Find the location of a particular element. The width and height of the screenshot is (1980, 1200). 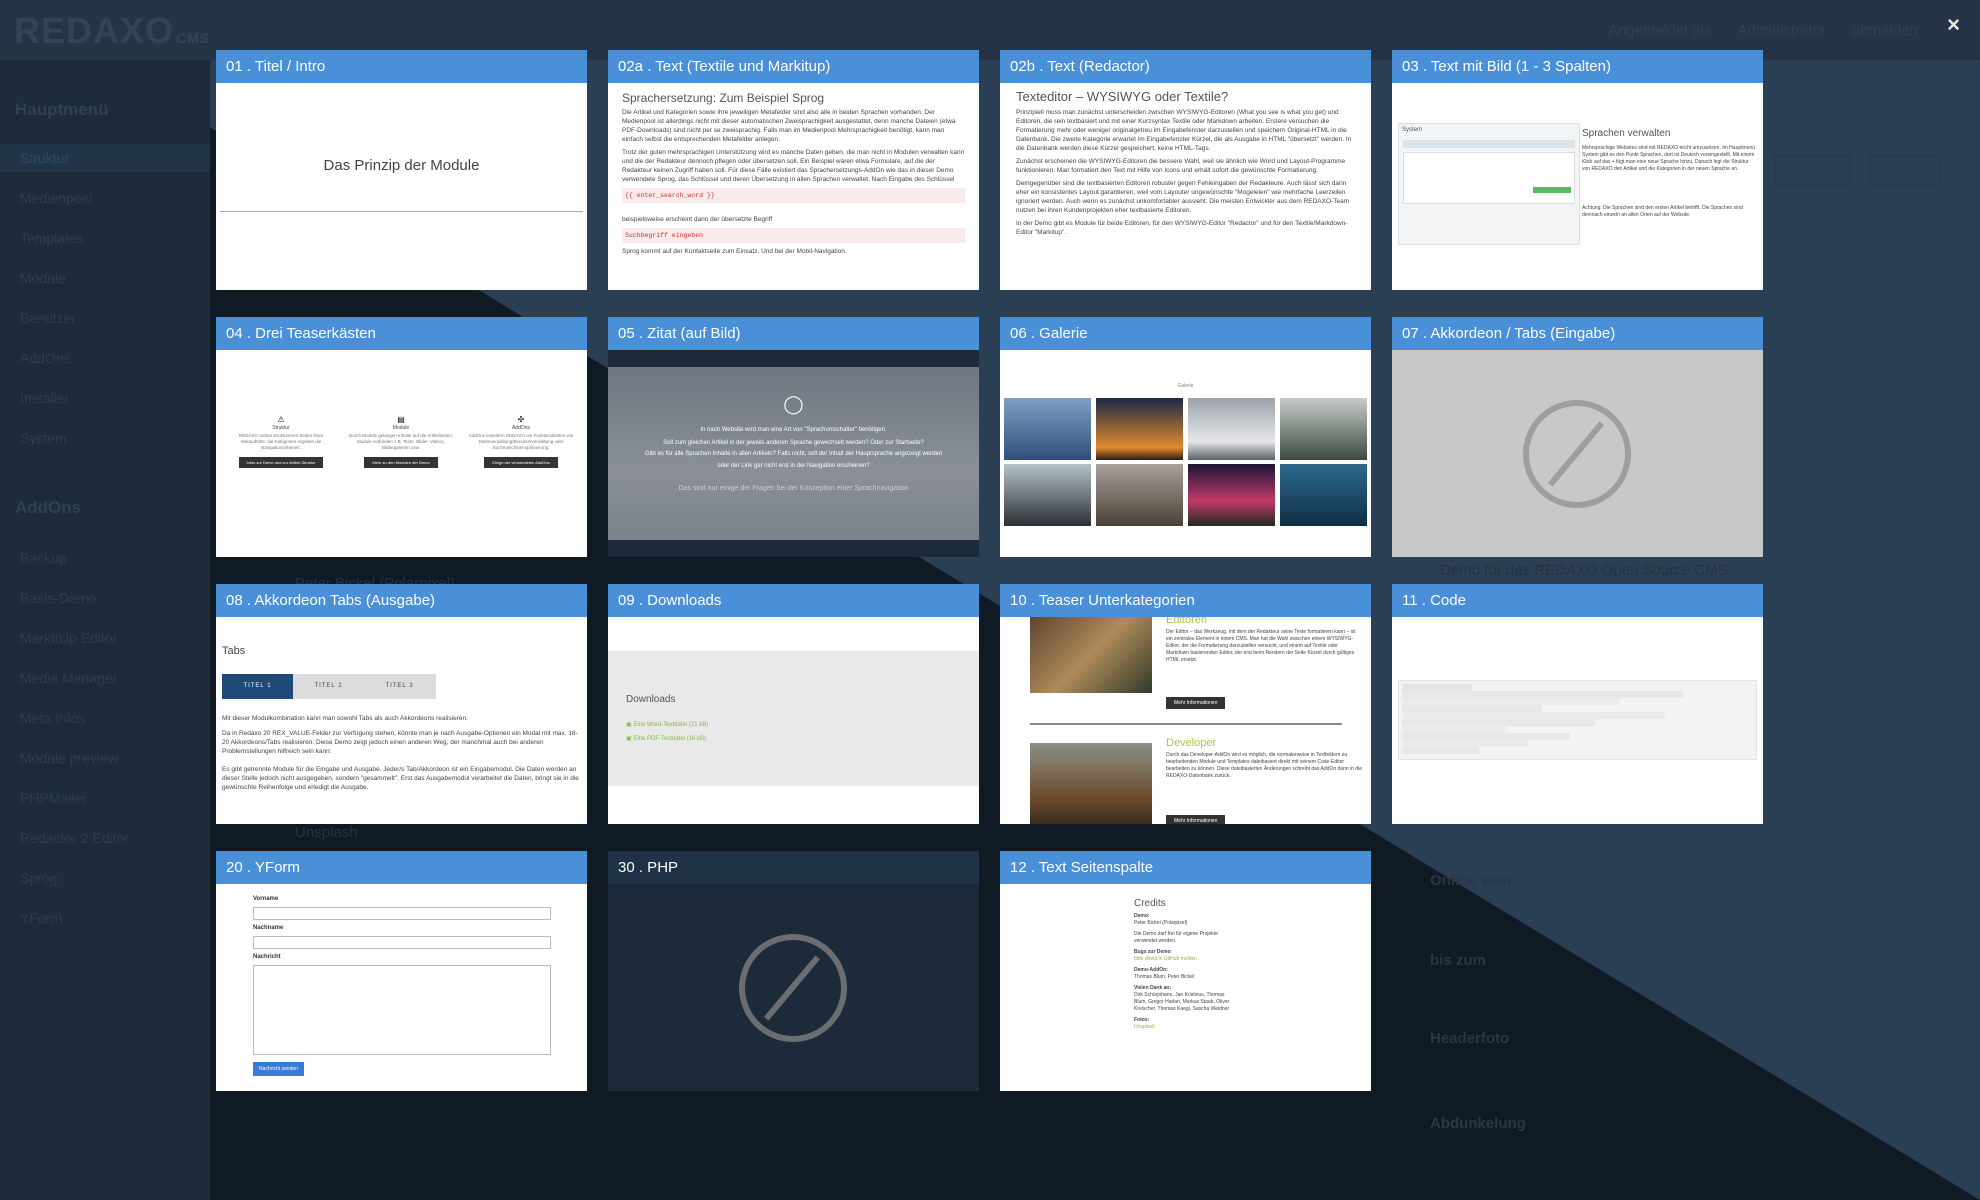

module-card-11: 11 . Code is located at coordinates (1577, 704).